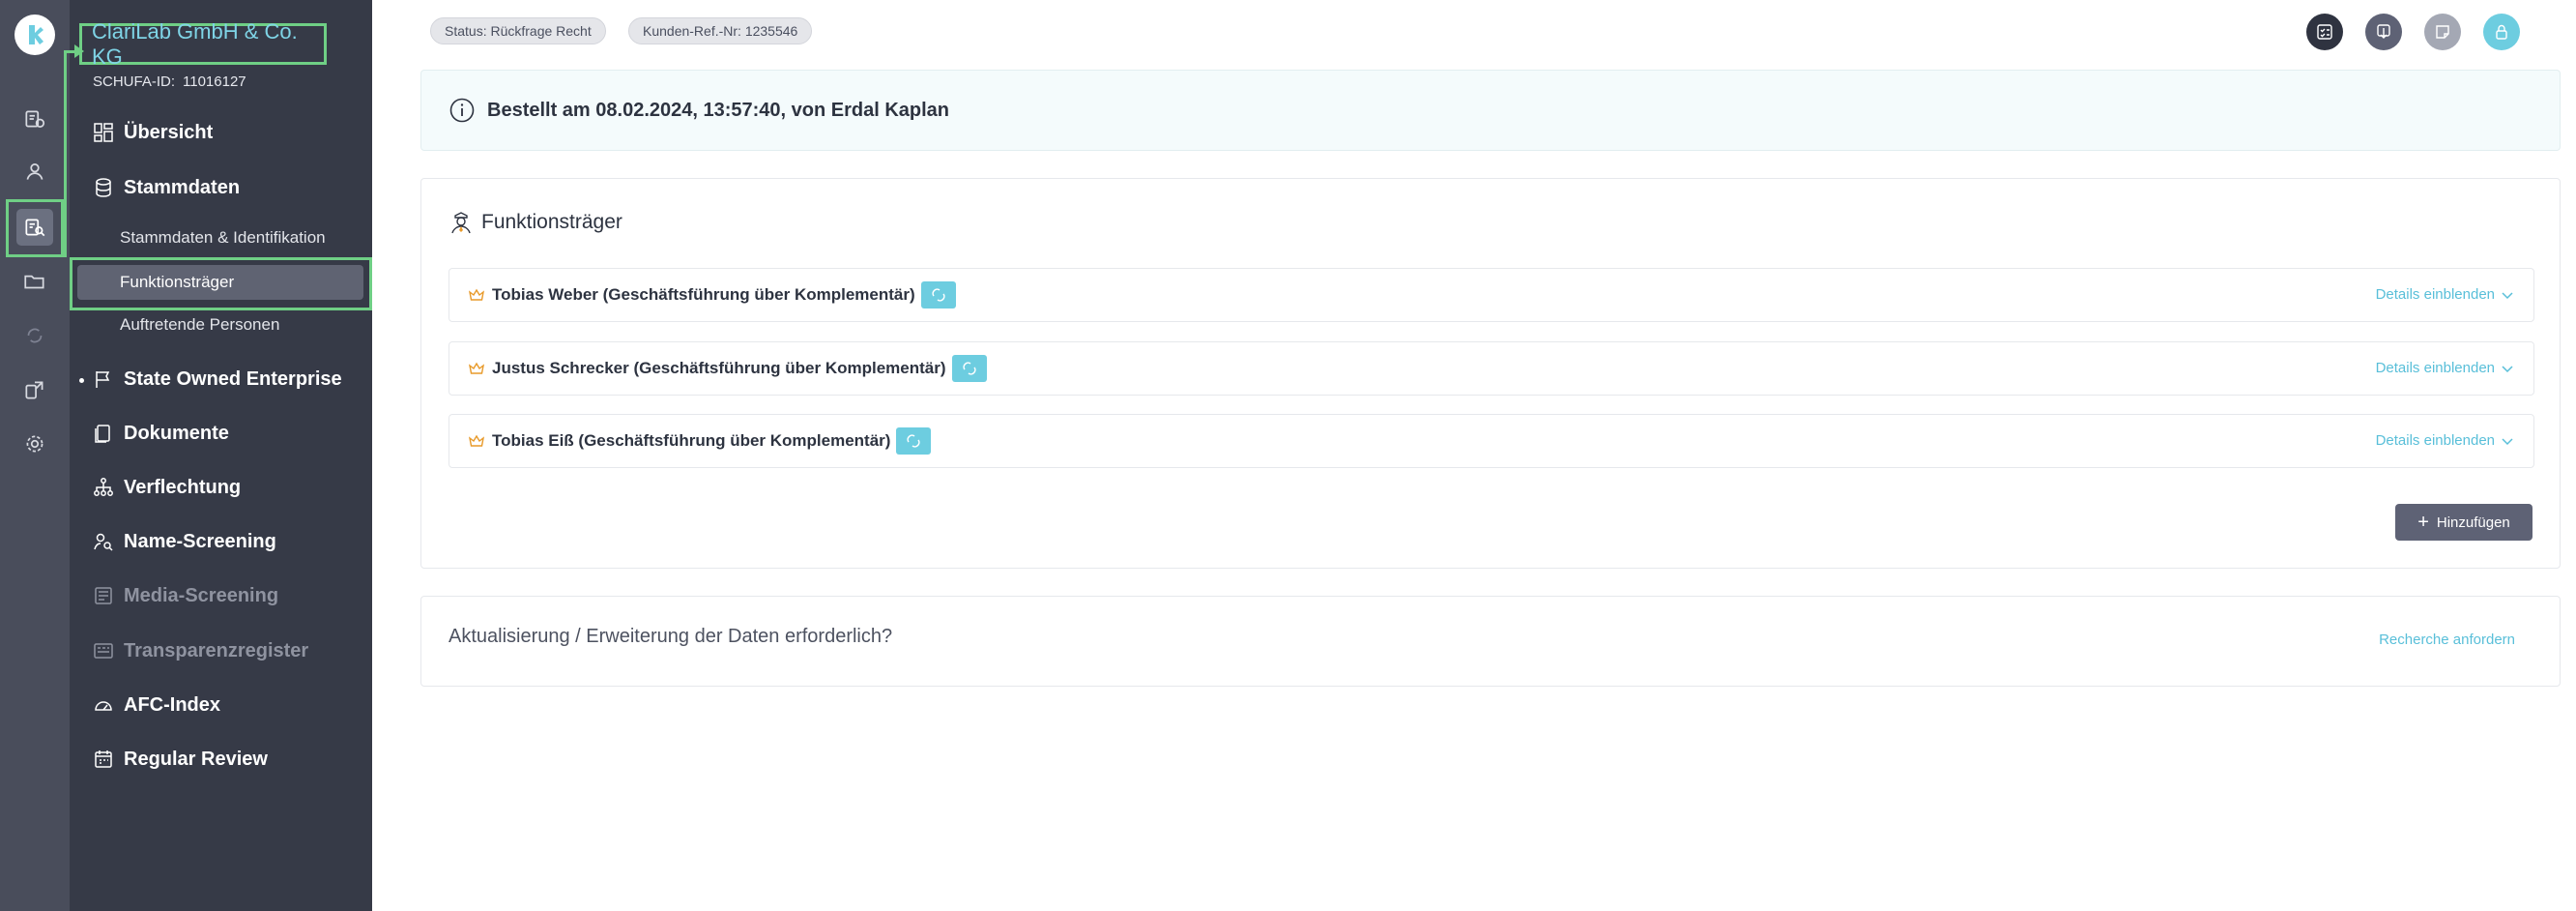 The width and height of the screenshot is (2576, 911). I want to click on download-icon, so click(2383, 32).